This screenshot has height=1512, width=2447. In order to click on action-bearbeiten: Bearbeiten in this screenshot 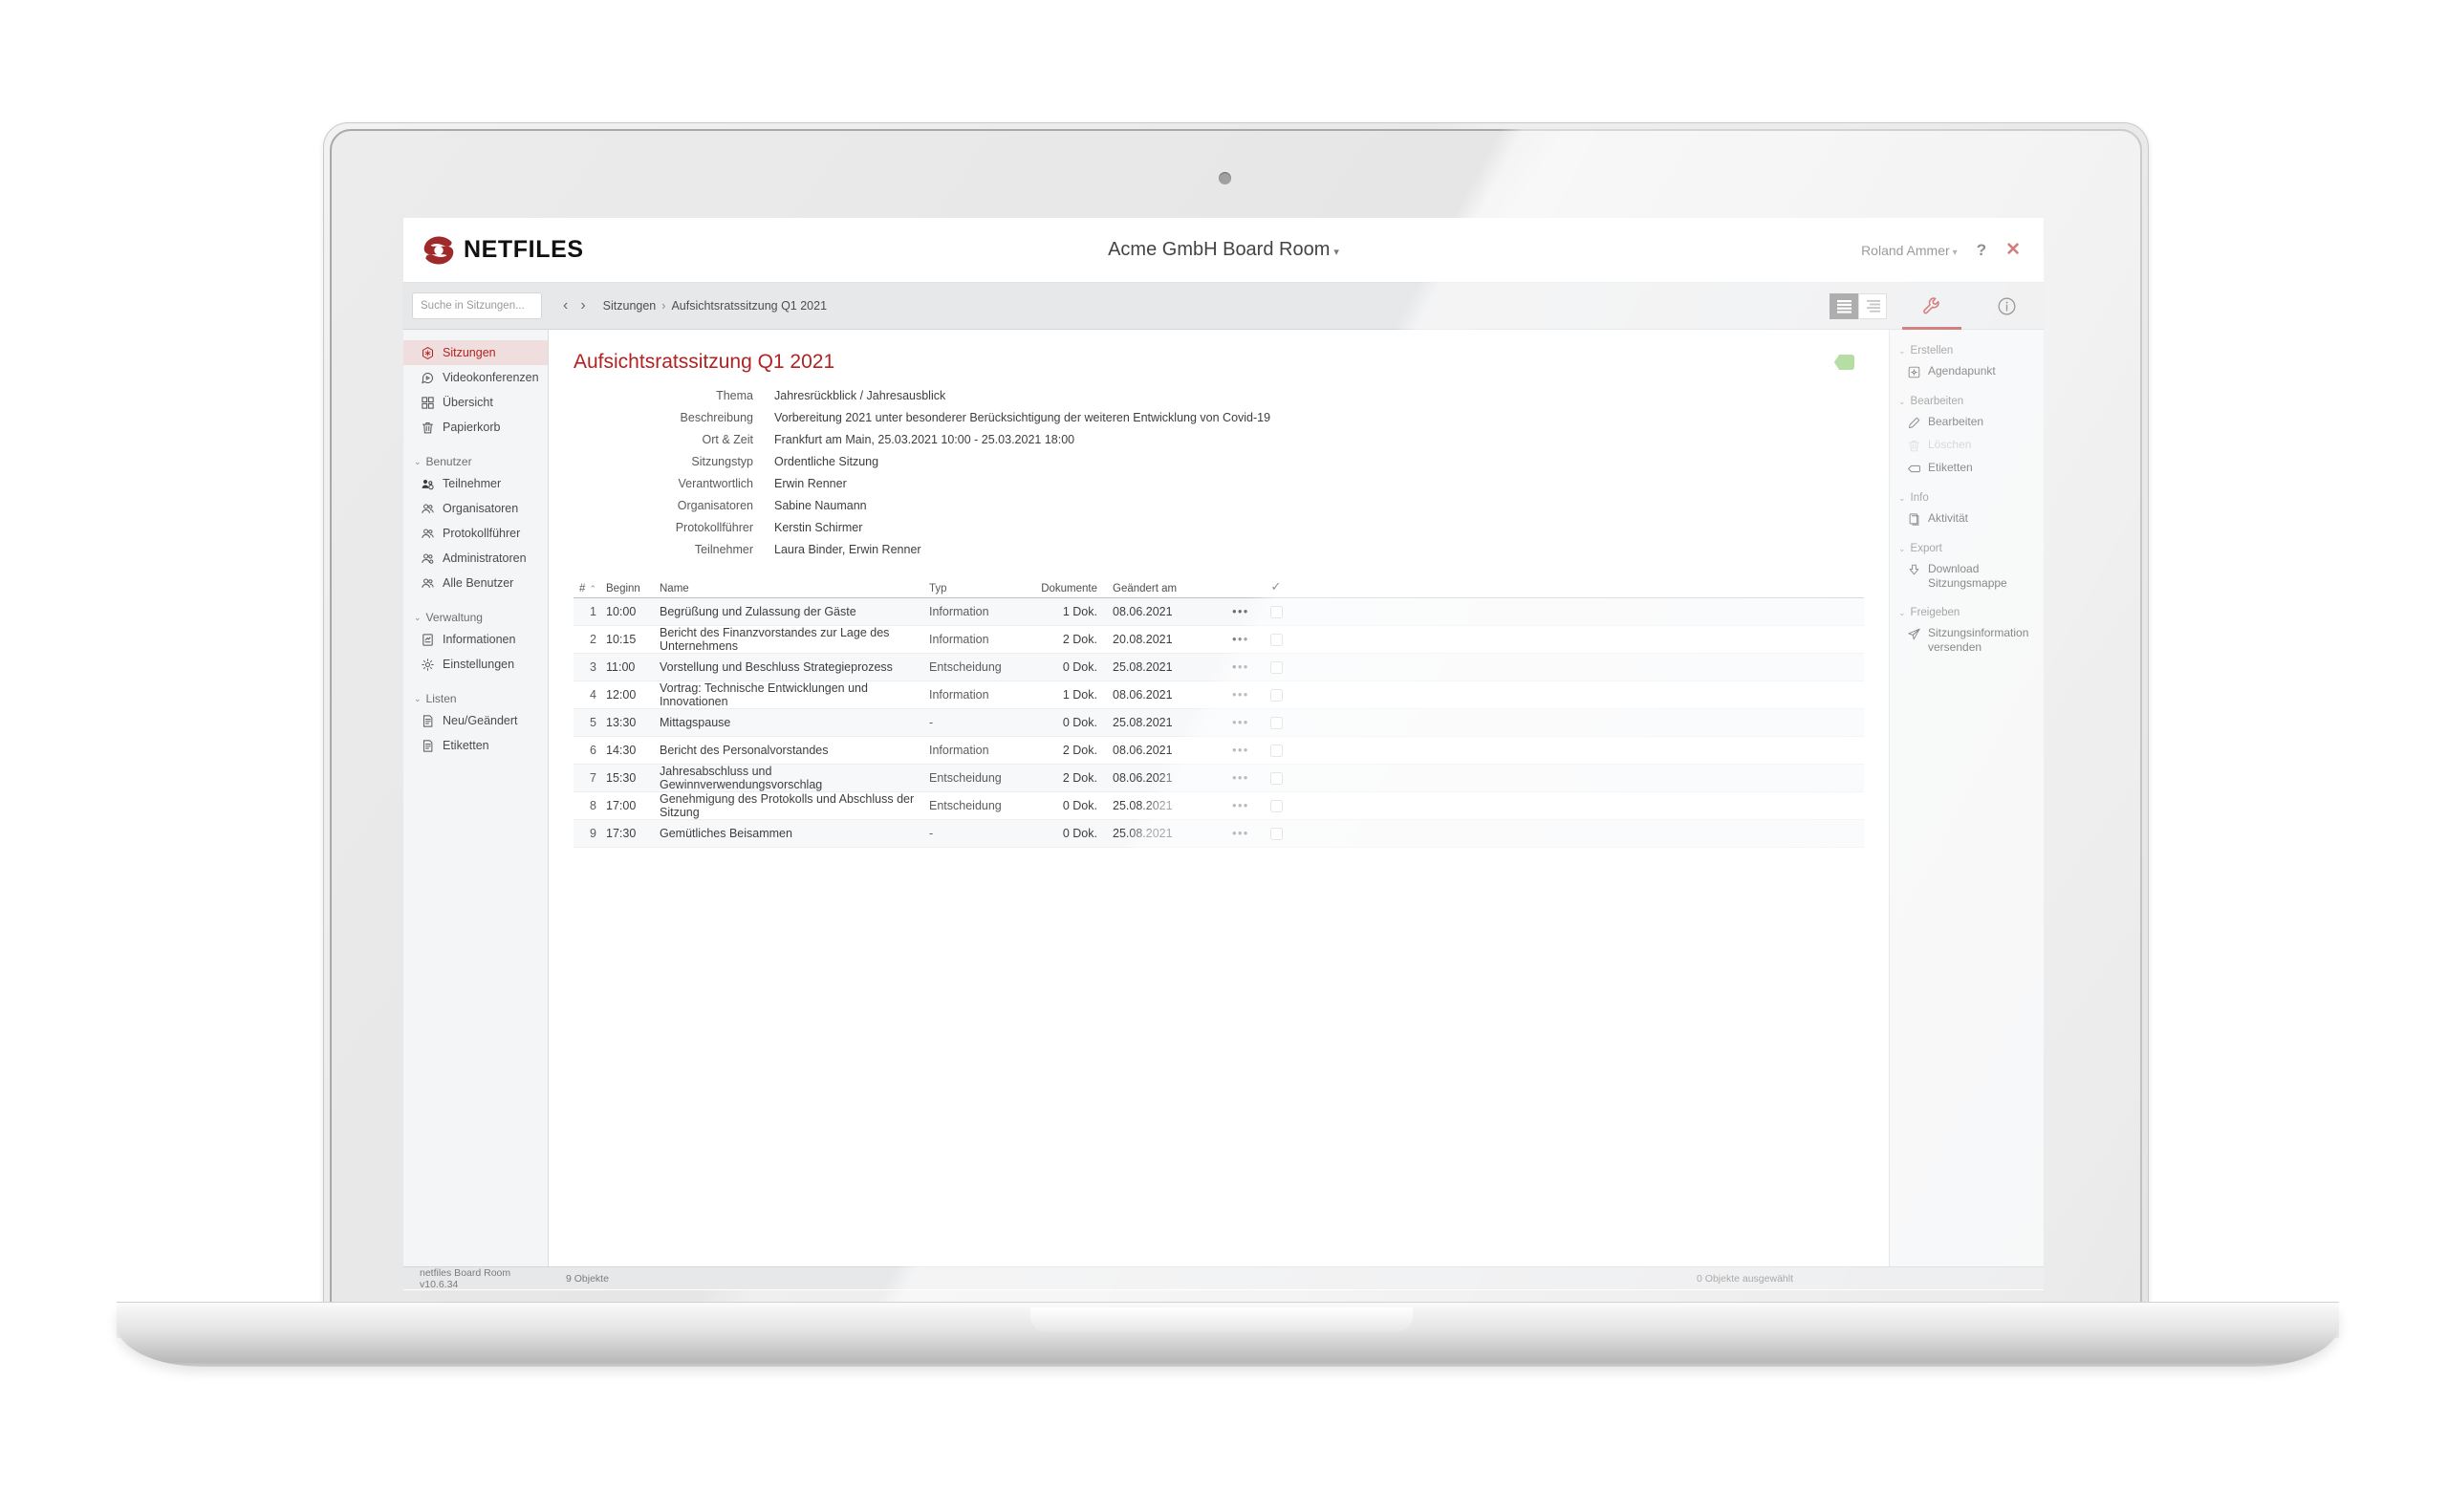, I will do `click(1967, 422)`.